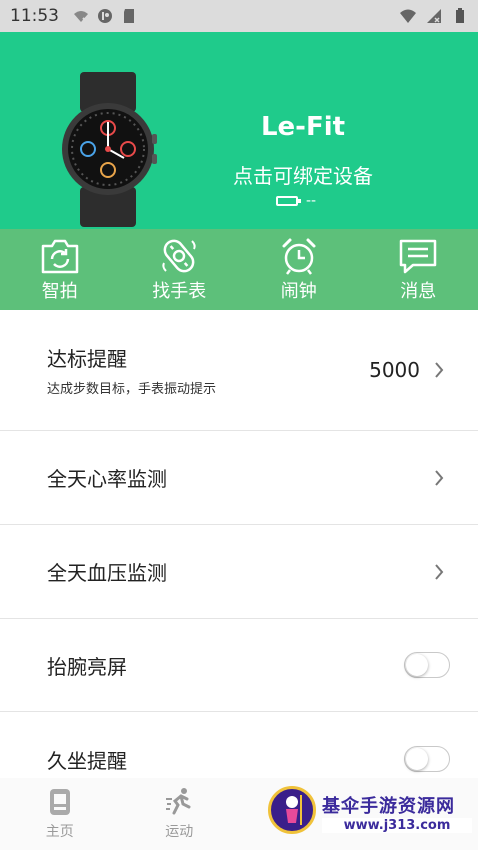  I want to click on nav-label: 主页, so click(59, 832).